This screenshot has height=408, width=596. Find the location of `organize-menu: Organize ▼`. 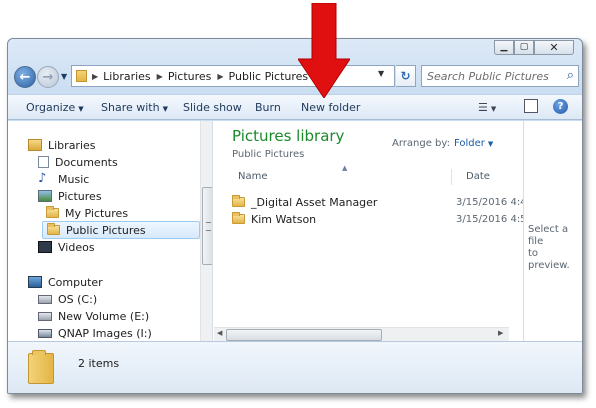

organize-menu: Organize ▼ is located at coordinates (55, 107).